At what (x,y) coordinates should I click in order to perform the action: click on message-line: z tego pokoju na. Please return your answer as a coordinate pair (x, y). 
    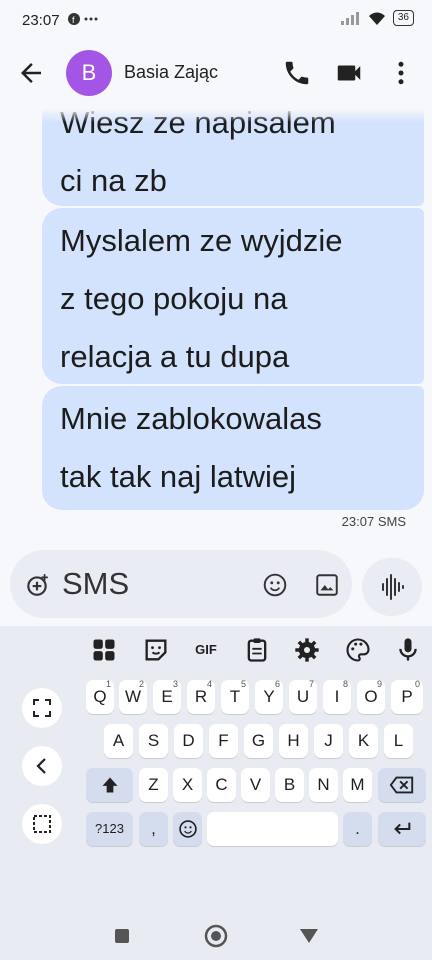
    Looking at the image, I should click on (174, 298).